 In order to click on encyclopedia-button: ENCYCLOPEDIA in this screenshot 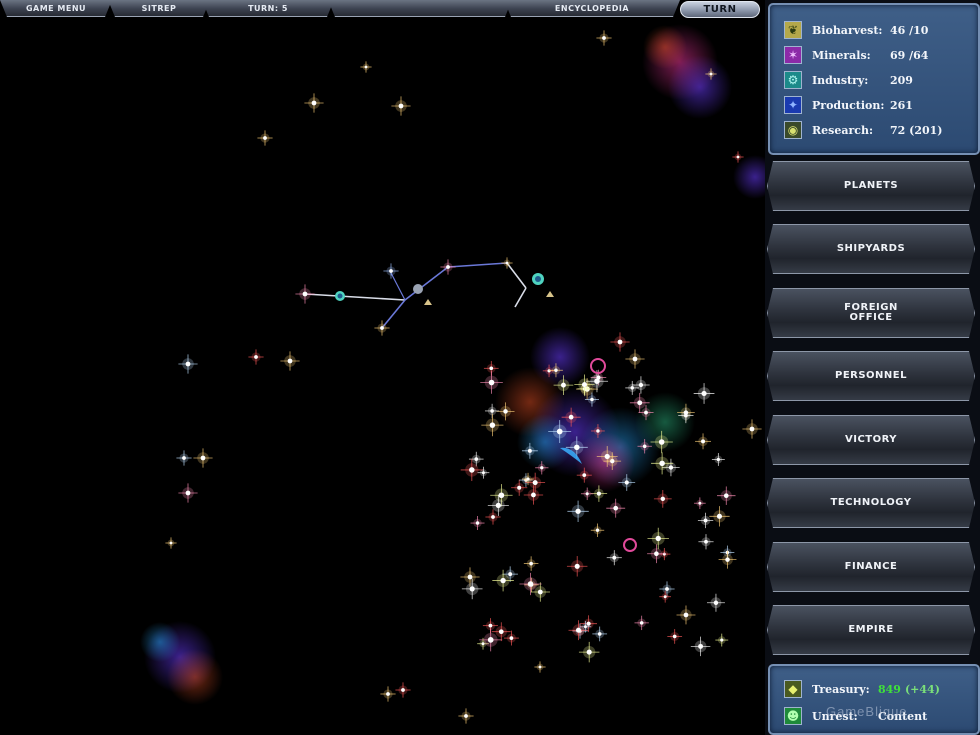, I will do `click(592, 8)`.